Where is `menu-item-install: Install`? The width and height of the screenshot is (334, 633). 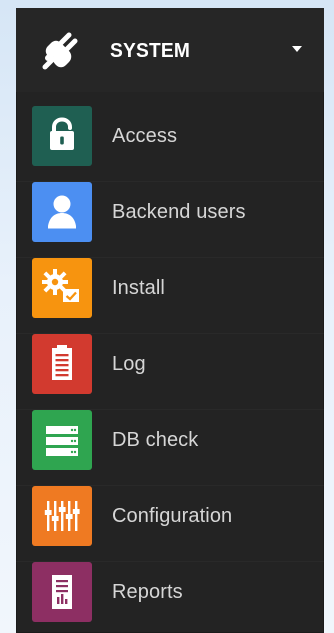
menu-item-install: Install is located at coordinates (170, 289).